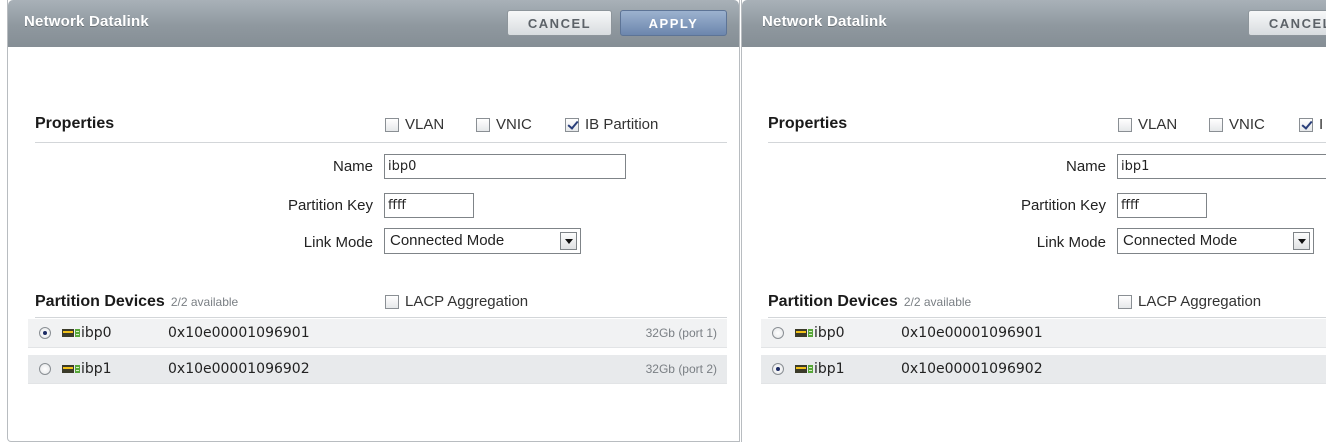  What do you see at coordinates (505, 166) in the screenshot?
I see `name-field: ibp0` at bounding box center [505, 166].